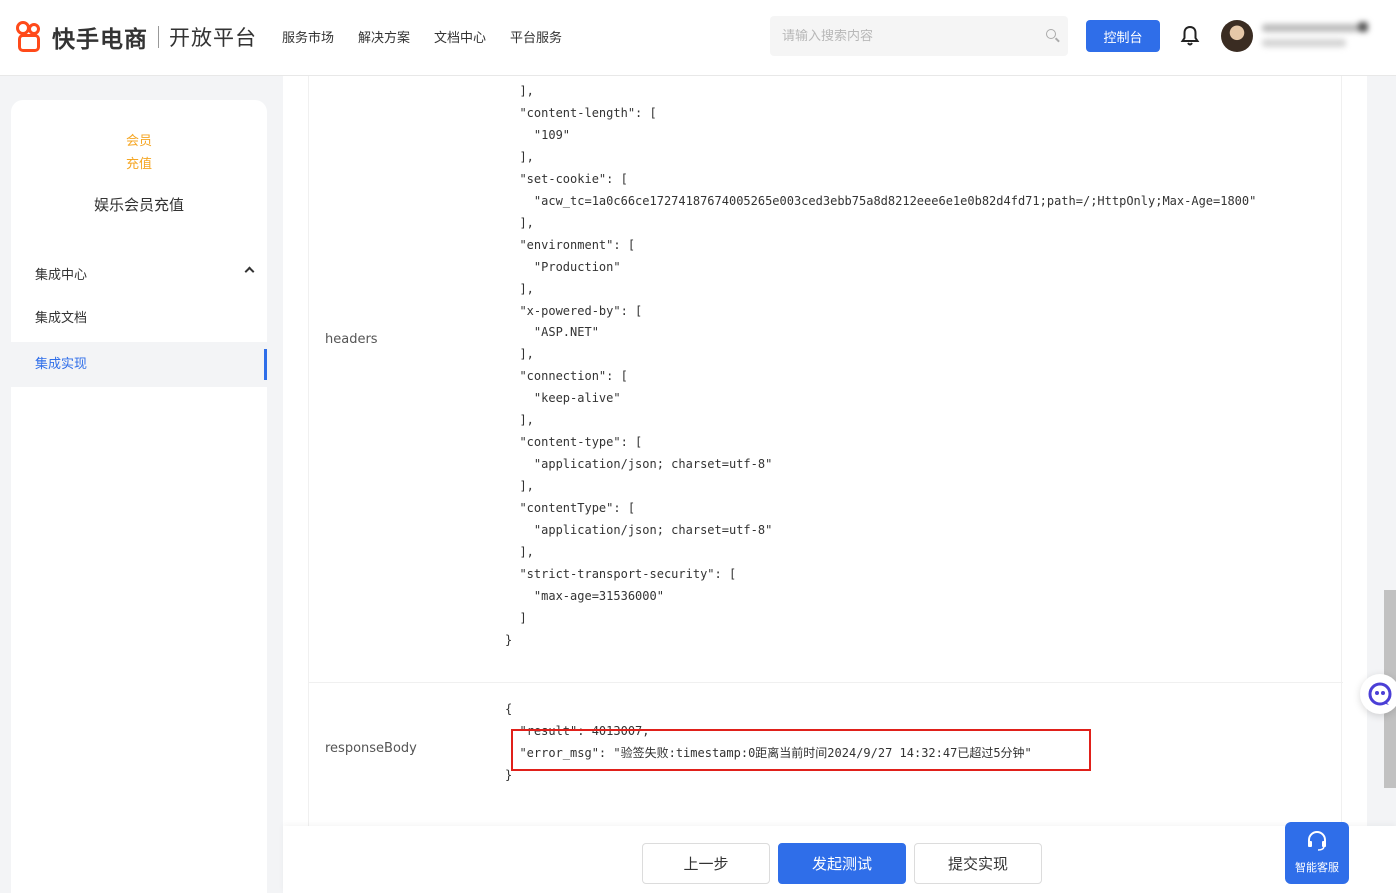  Describe the element at coordinates (1316, 36) in the screenshot. I see `username-redacted` at that location.